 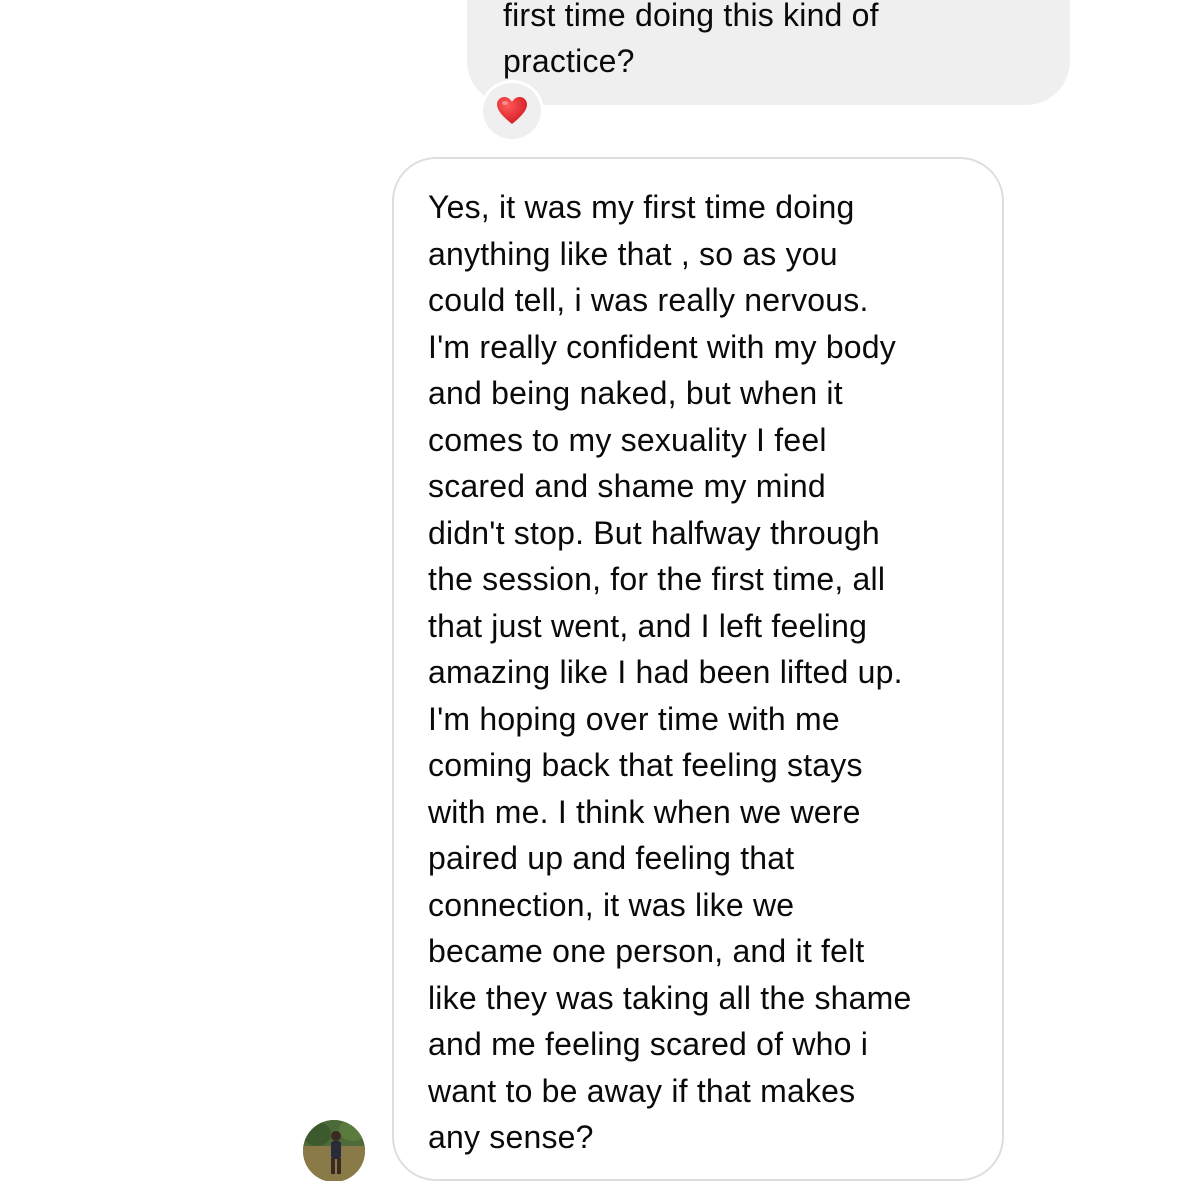 I want to click on message-line: amazing like I had been lifted up., so click(x=665, y=672).